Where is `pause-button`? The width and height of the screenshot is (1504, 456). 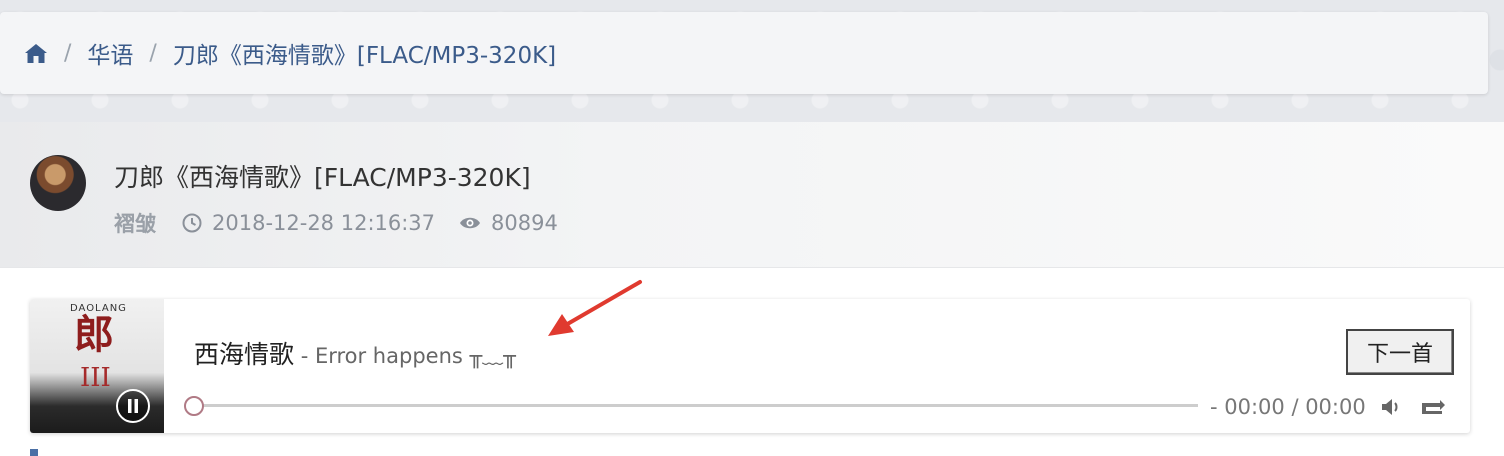
pause-button is located at coordinates (133, 406).